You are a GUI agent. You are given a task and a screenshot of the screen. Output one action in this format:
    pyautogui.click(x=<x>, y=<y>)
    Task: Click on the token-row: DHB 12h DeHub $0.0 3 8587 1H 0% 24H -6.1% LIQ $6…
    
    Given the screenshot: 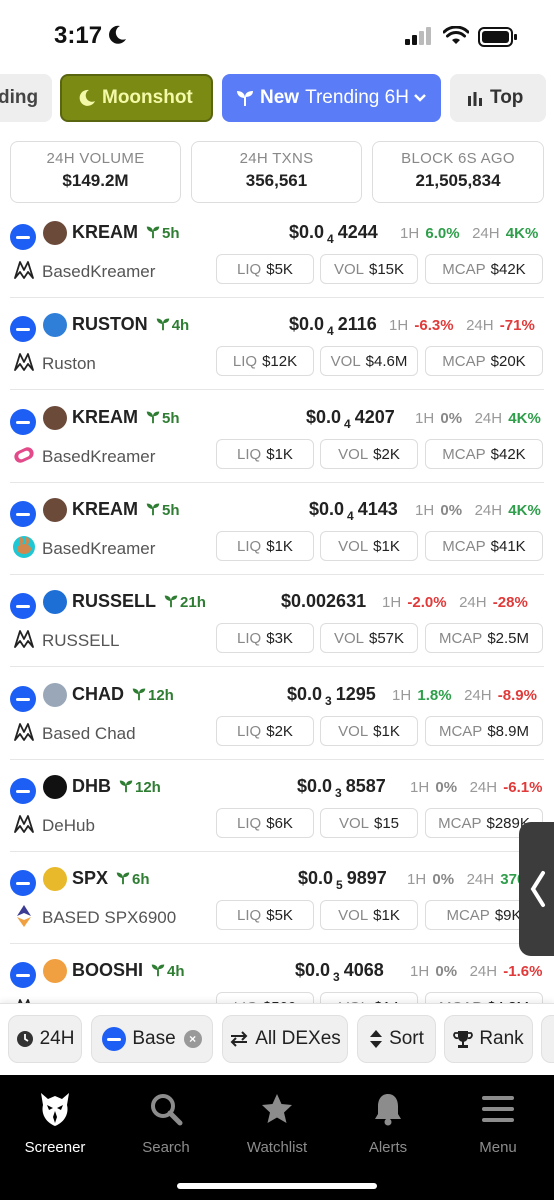 What is the action you would take?
    pyautogui.click(x=277, y=806)
    